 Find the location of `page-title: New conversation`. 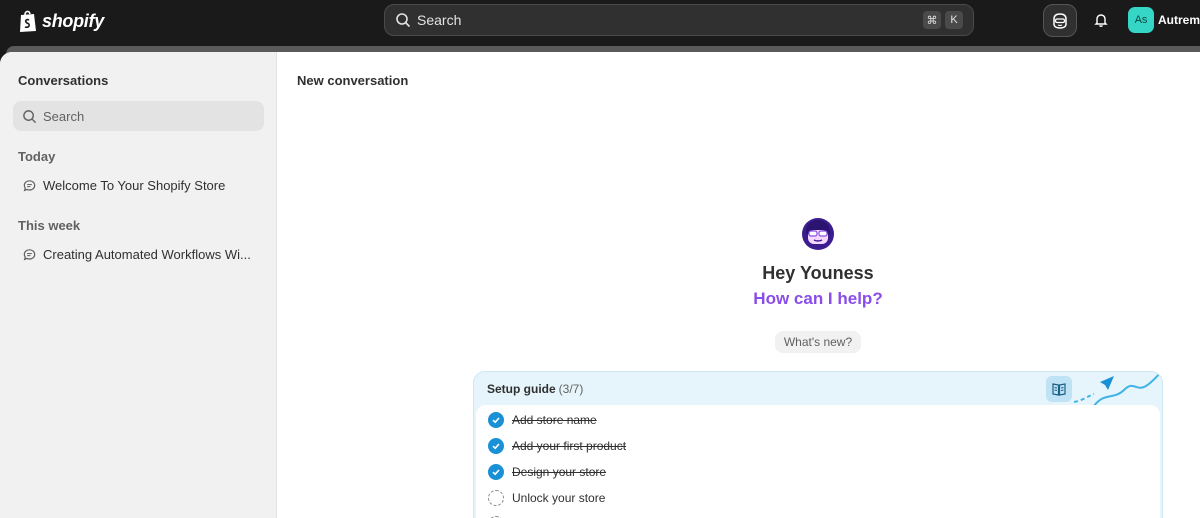

page-title: New conversation is located at coordinates (353, 80).